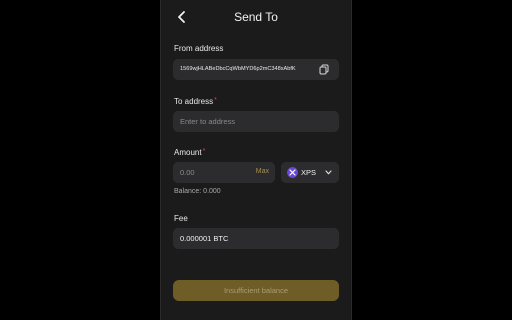 The image size is (512, 320). I want to click on from-address-label: From address, so click(199, 48).